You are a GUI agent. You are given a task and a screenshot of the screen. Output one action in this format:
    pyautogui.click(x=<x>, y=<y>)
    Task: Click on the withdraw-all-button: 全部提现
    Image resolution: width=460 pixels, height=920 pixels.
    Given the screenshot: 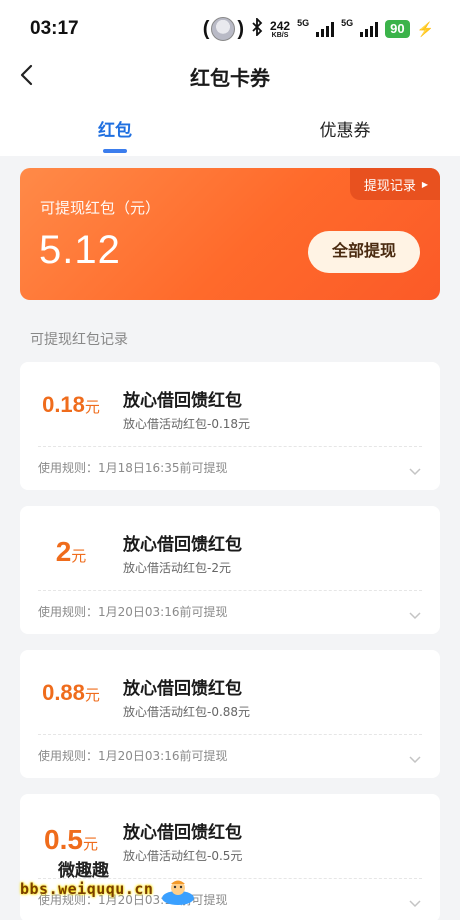 What is the action you would take?
    pyautogui.click(x=364, y=252)
    